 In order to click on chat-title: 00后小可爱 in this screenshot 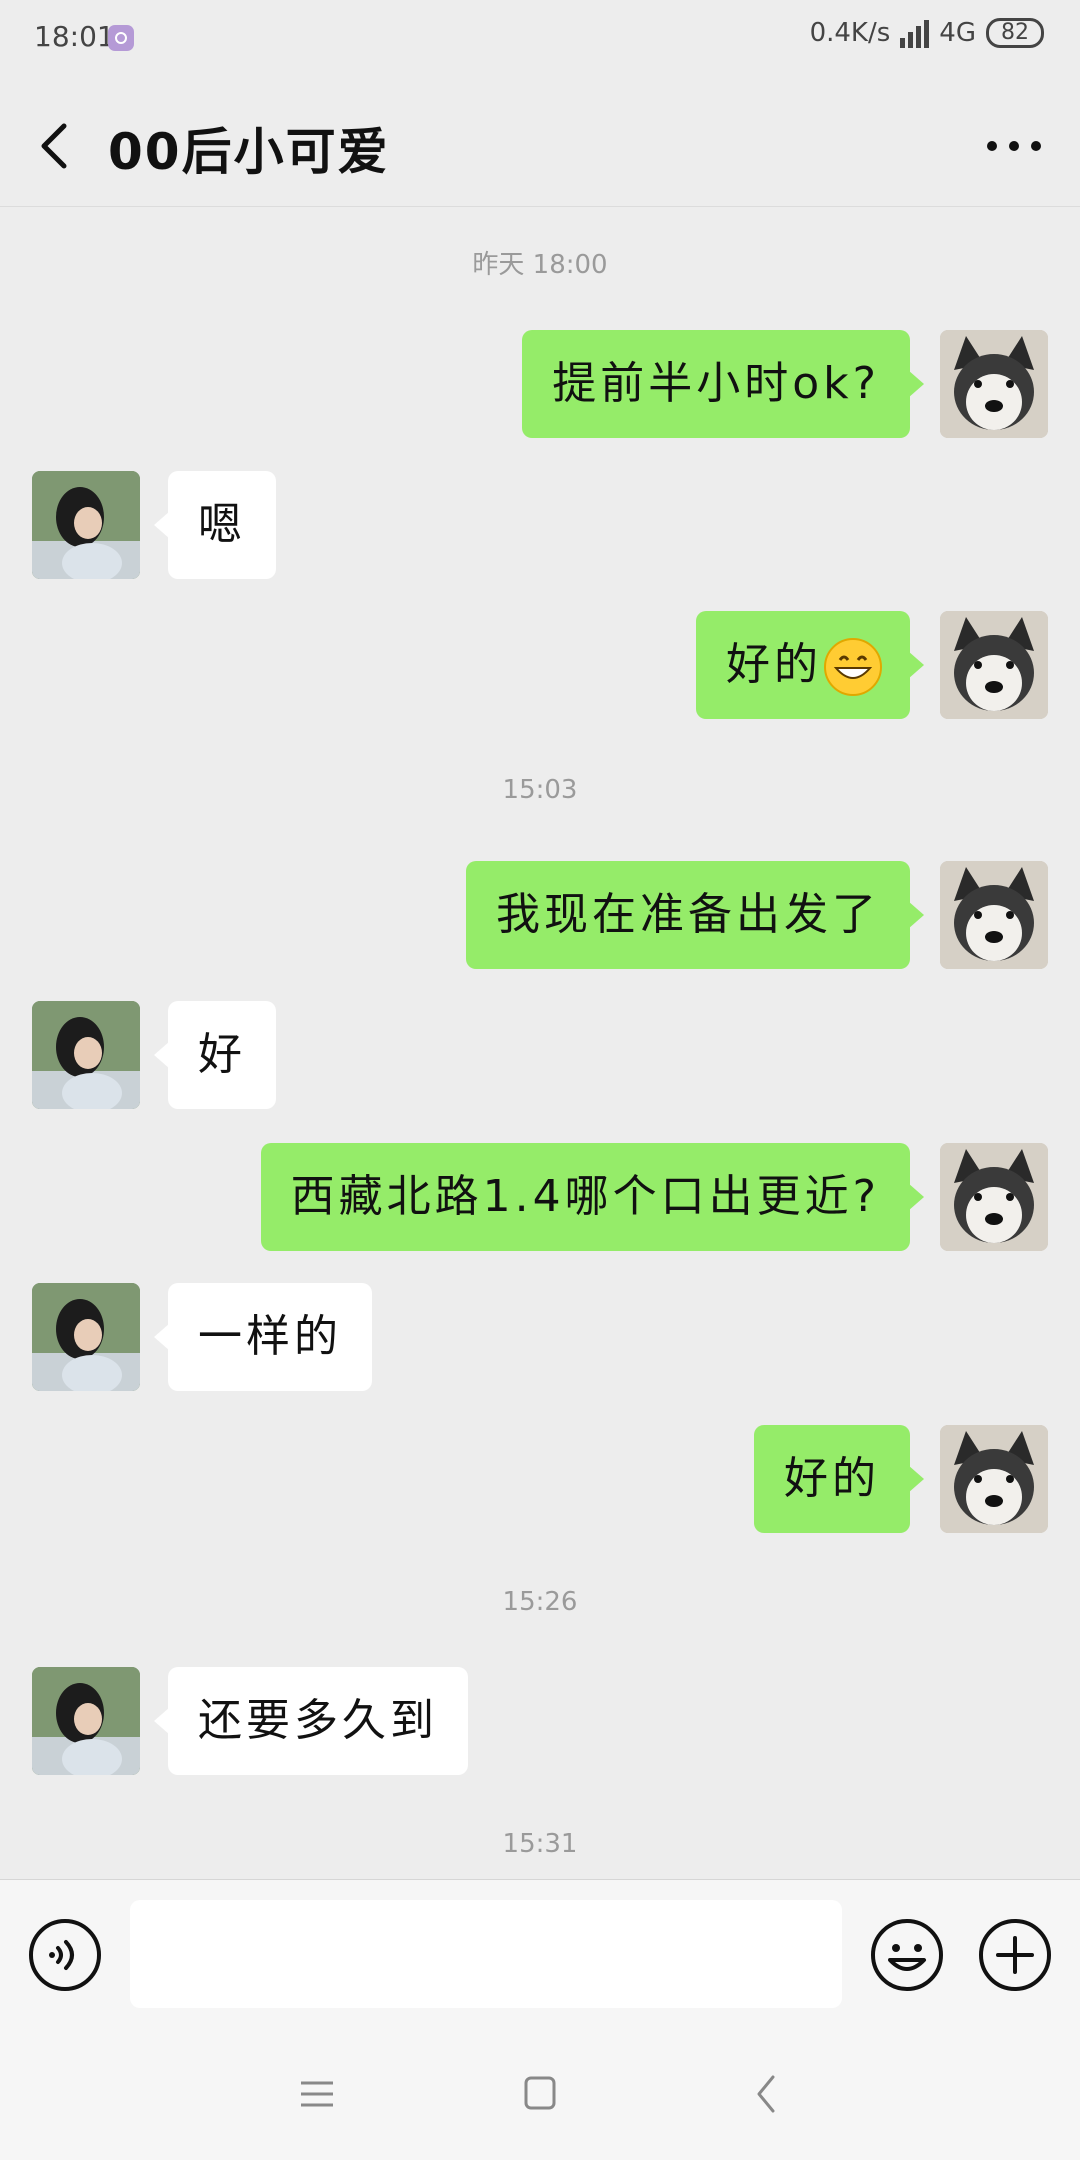, I will do `click(249, 152)`.